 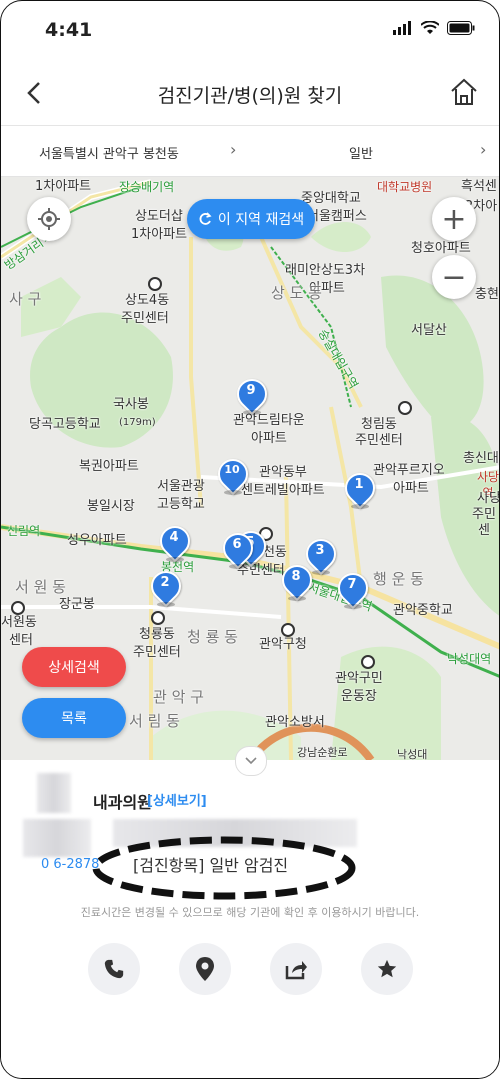 I want to click on map-label: 관악소방서, so click(x=295, y=722).